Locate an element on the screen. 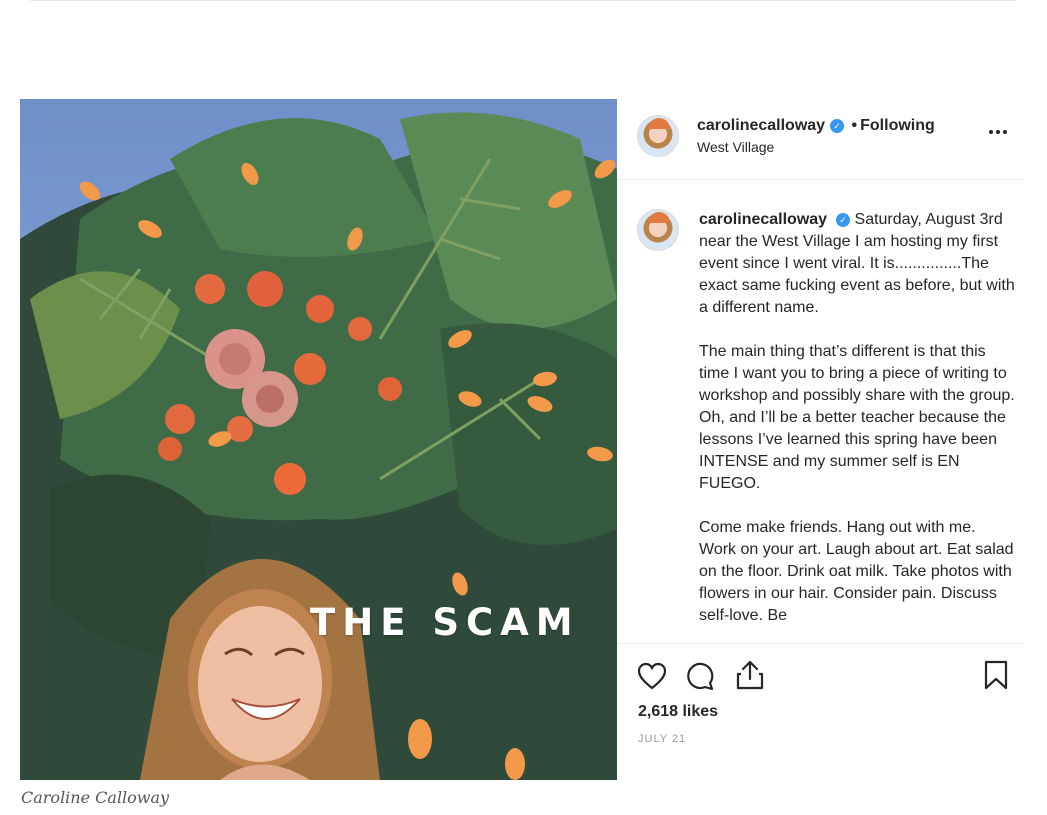 The height and width of the screenshot is (815, 1047). top-divider is located at coordinates (522, 0).